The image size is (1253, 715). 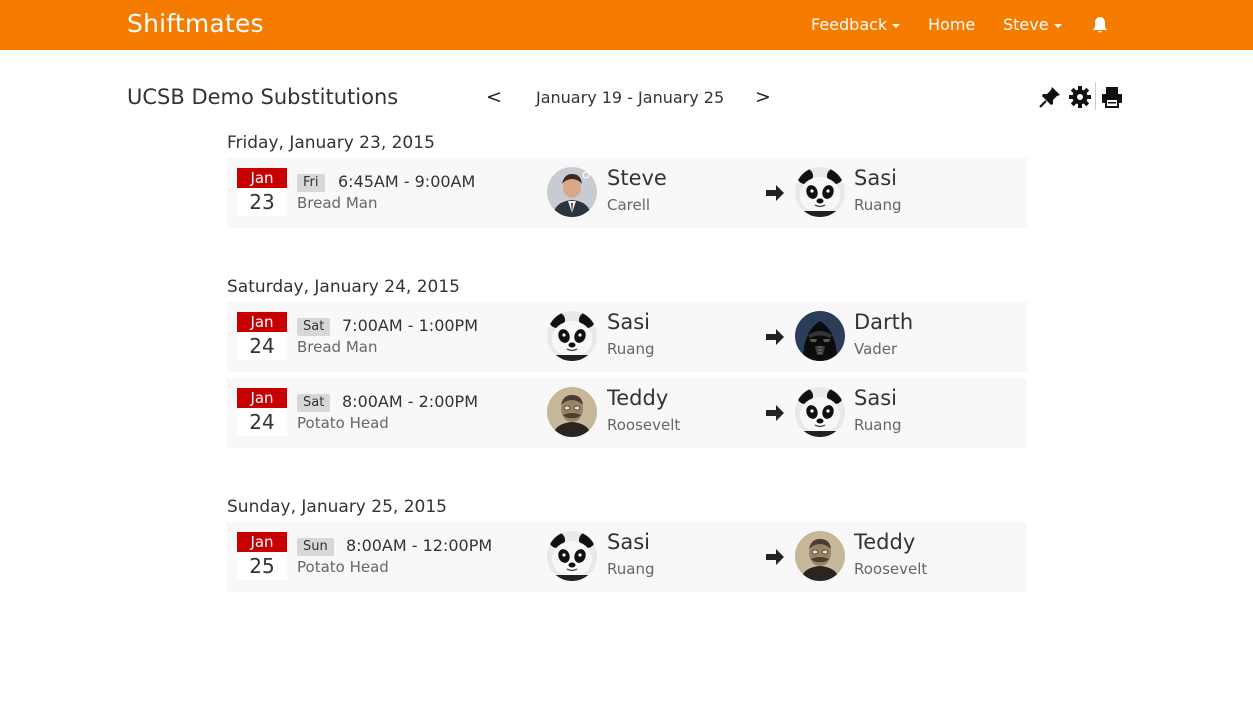 I want to click on day-heading: Saturday, January 24, 2015, so click(x=343, y=287).